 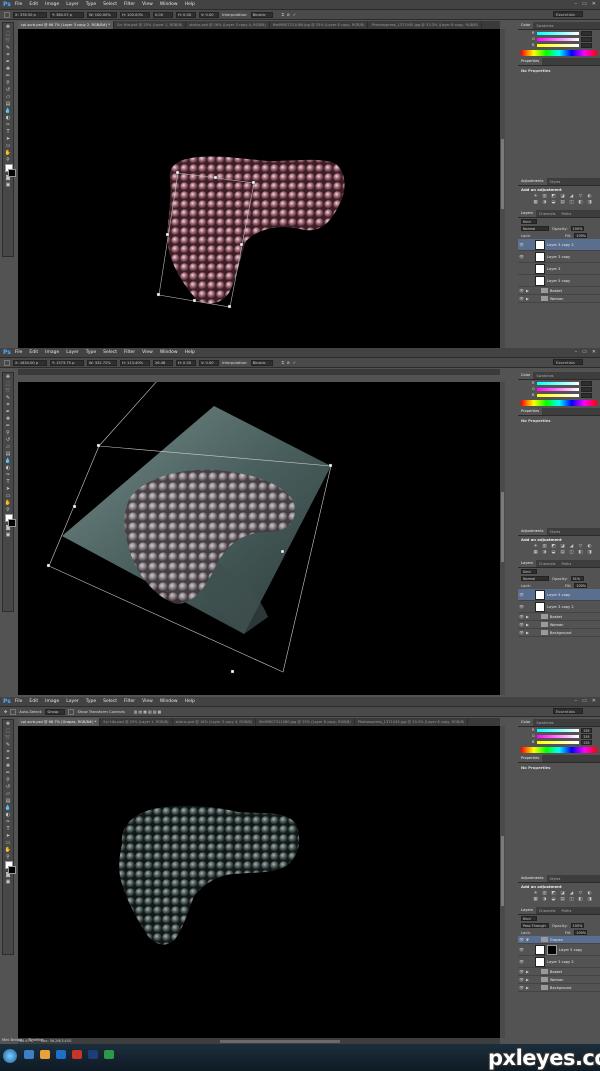 What do you see at coordinates (589, 899) in the screenshot?
I see `gradient-map-icon: ◨` at bounding box center [589, 899].